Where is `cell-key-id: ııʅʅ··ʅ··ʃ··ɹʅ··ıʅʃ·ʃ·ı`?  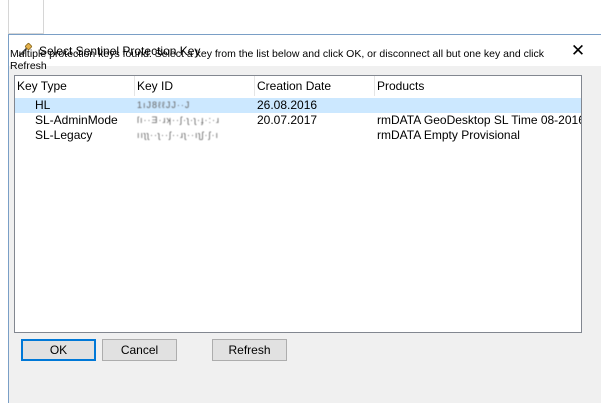
cell-key-id: ııʅʅ··ʅ··ʃ··ɹʅ··ıʅʃ·ʃ·ı is located at coordinates (178, 135).